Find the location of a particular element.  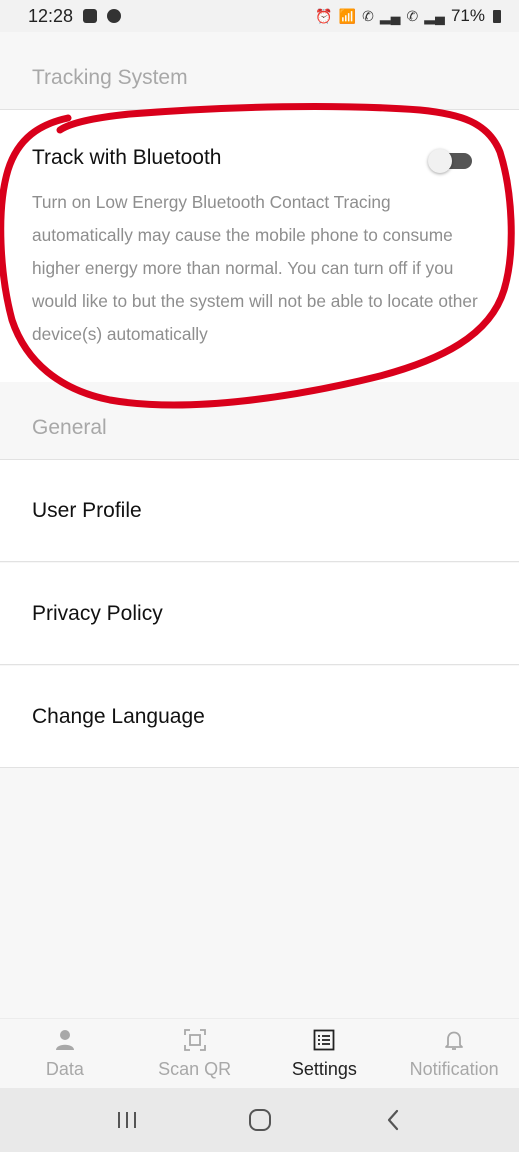

alarm-icon: ⏰ is located at coordinates (324, 15).